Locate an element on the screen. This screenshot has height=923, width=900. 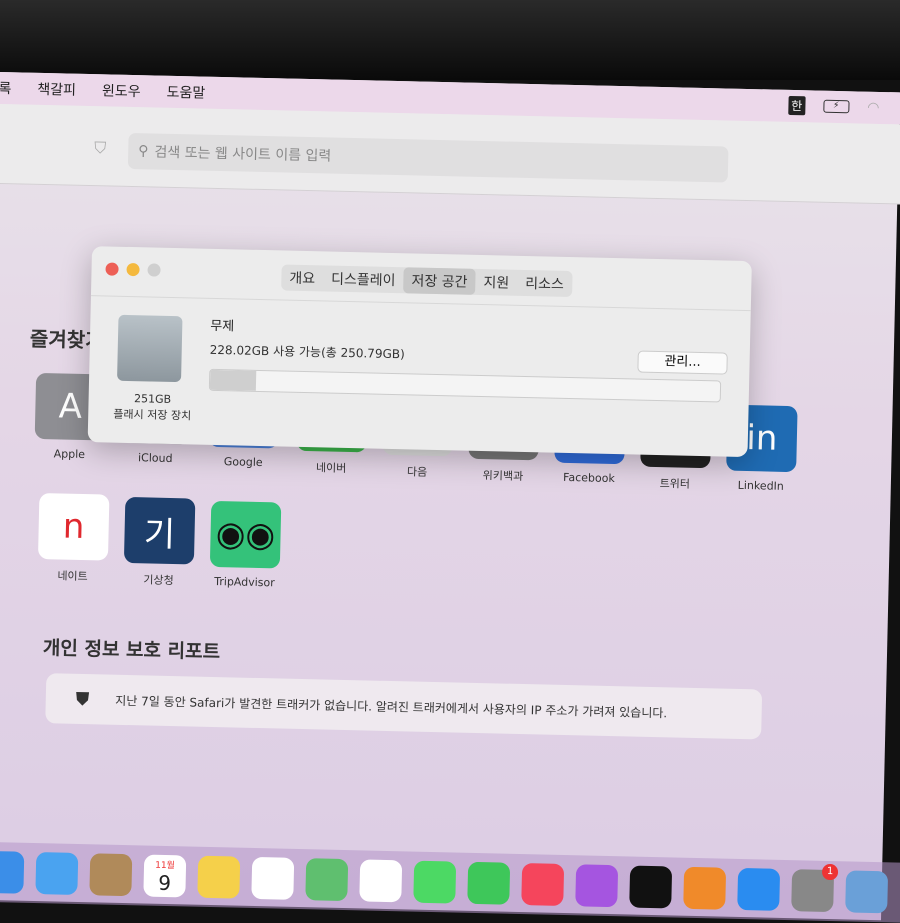
dock-finder-icon is located at coordinates (12, 872).